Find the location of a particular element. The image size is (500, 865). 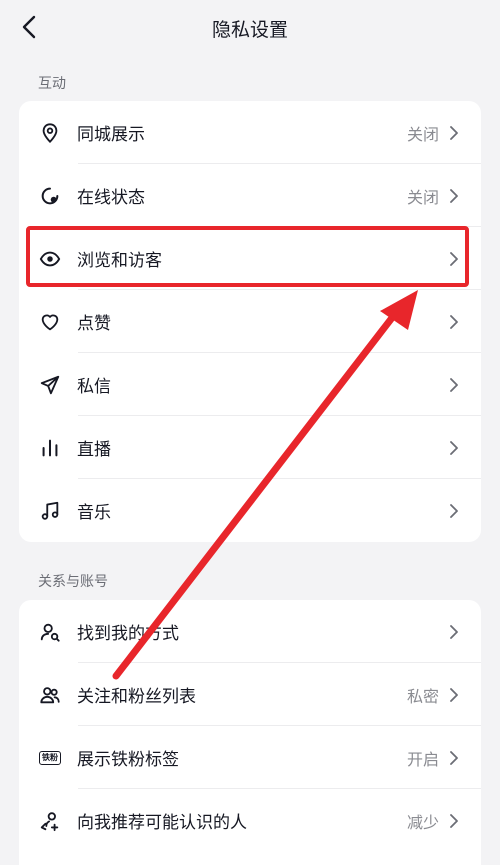

section-label-relations: 关系与账号 is located at coordinates (73, 582).